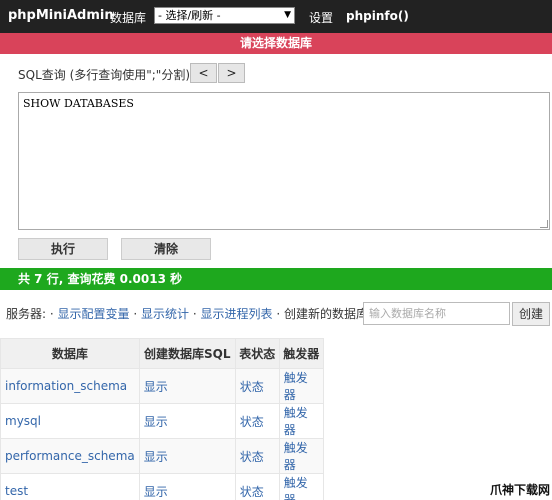 Image resolution: width=552 pixels, height=500 pixels. What do you see at coordinates (276, 279) in the screenshot?
I see `query-result-status: 共 7 行, 查询花费 0.0013 秒` at bounding box center [276, 279].